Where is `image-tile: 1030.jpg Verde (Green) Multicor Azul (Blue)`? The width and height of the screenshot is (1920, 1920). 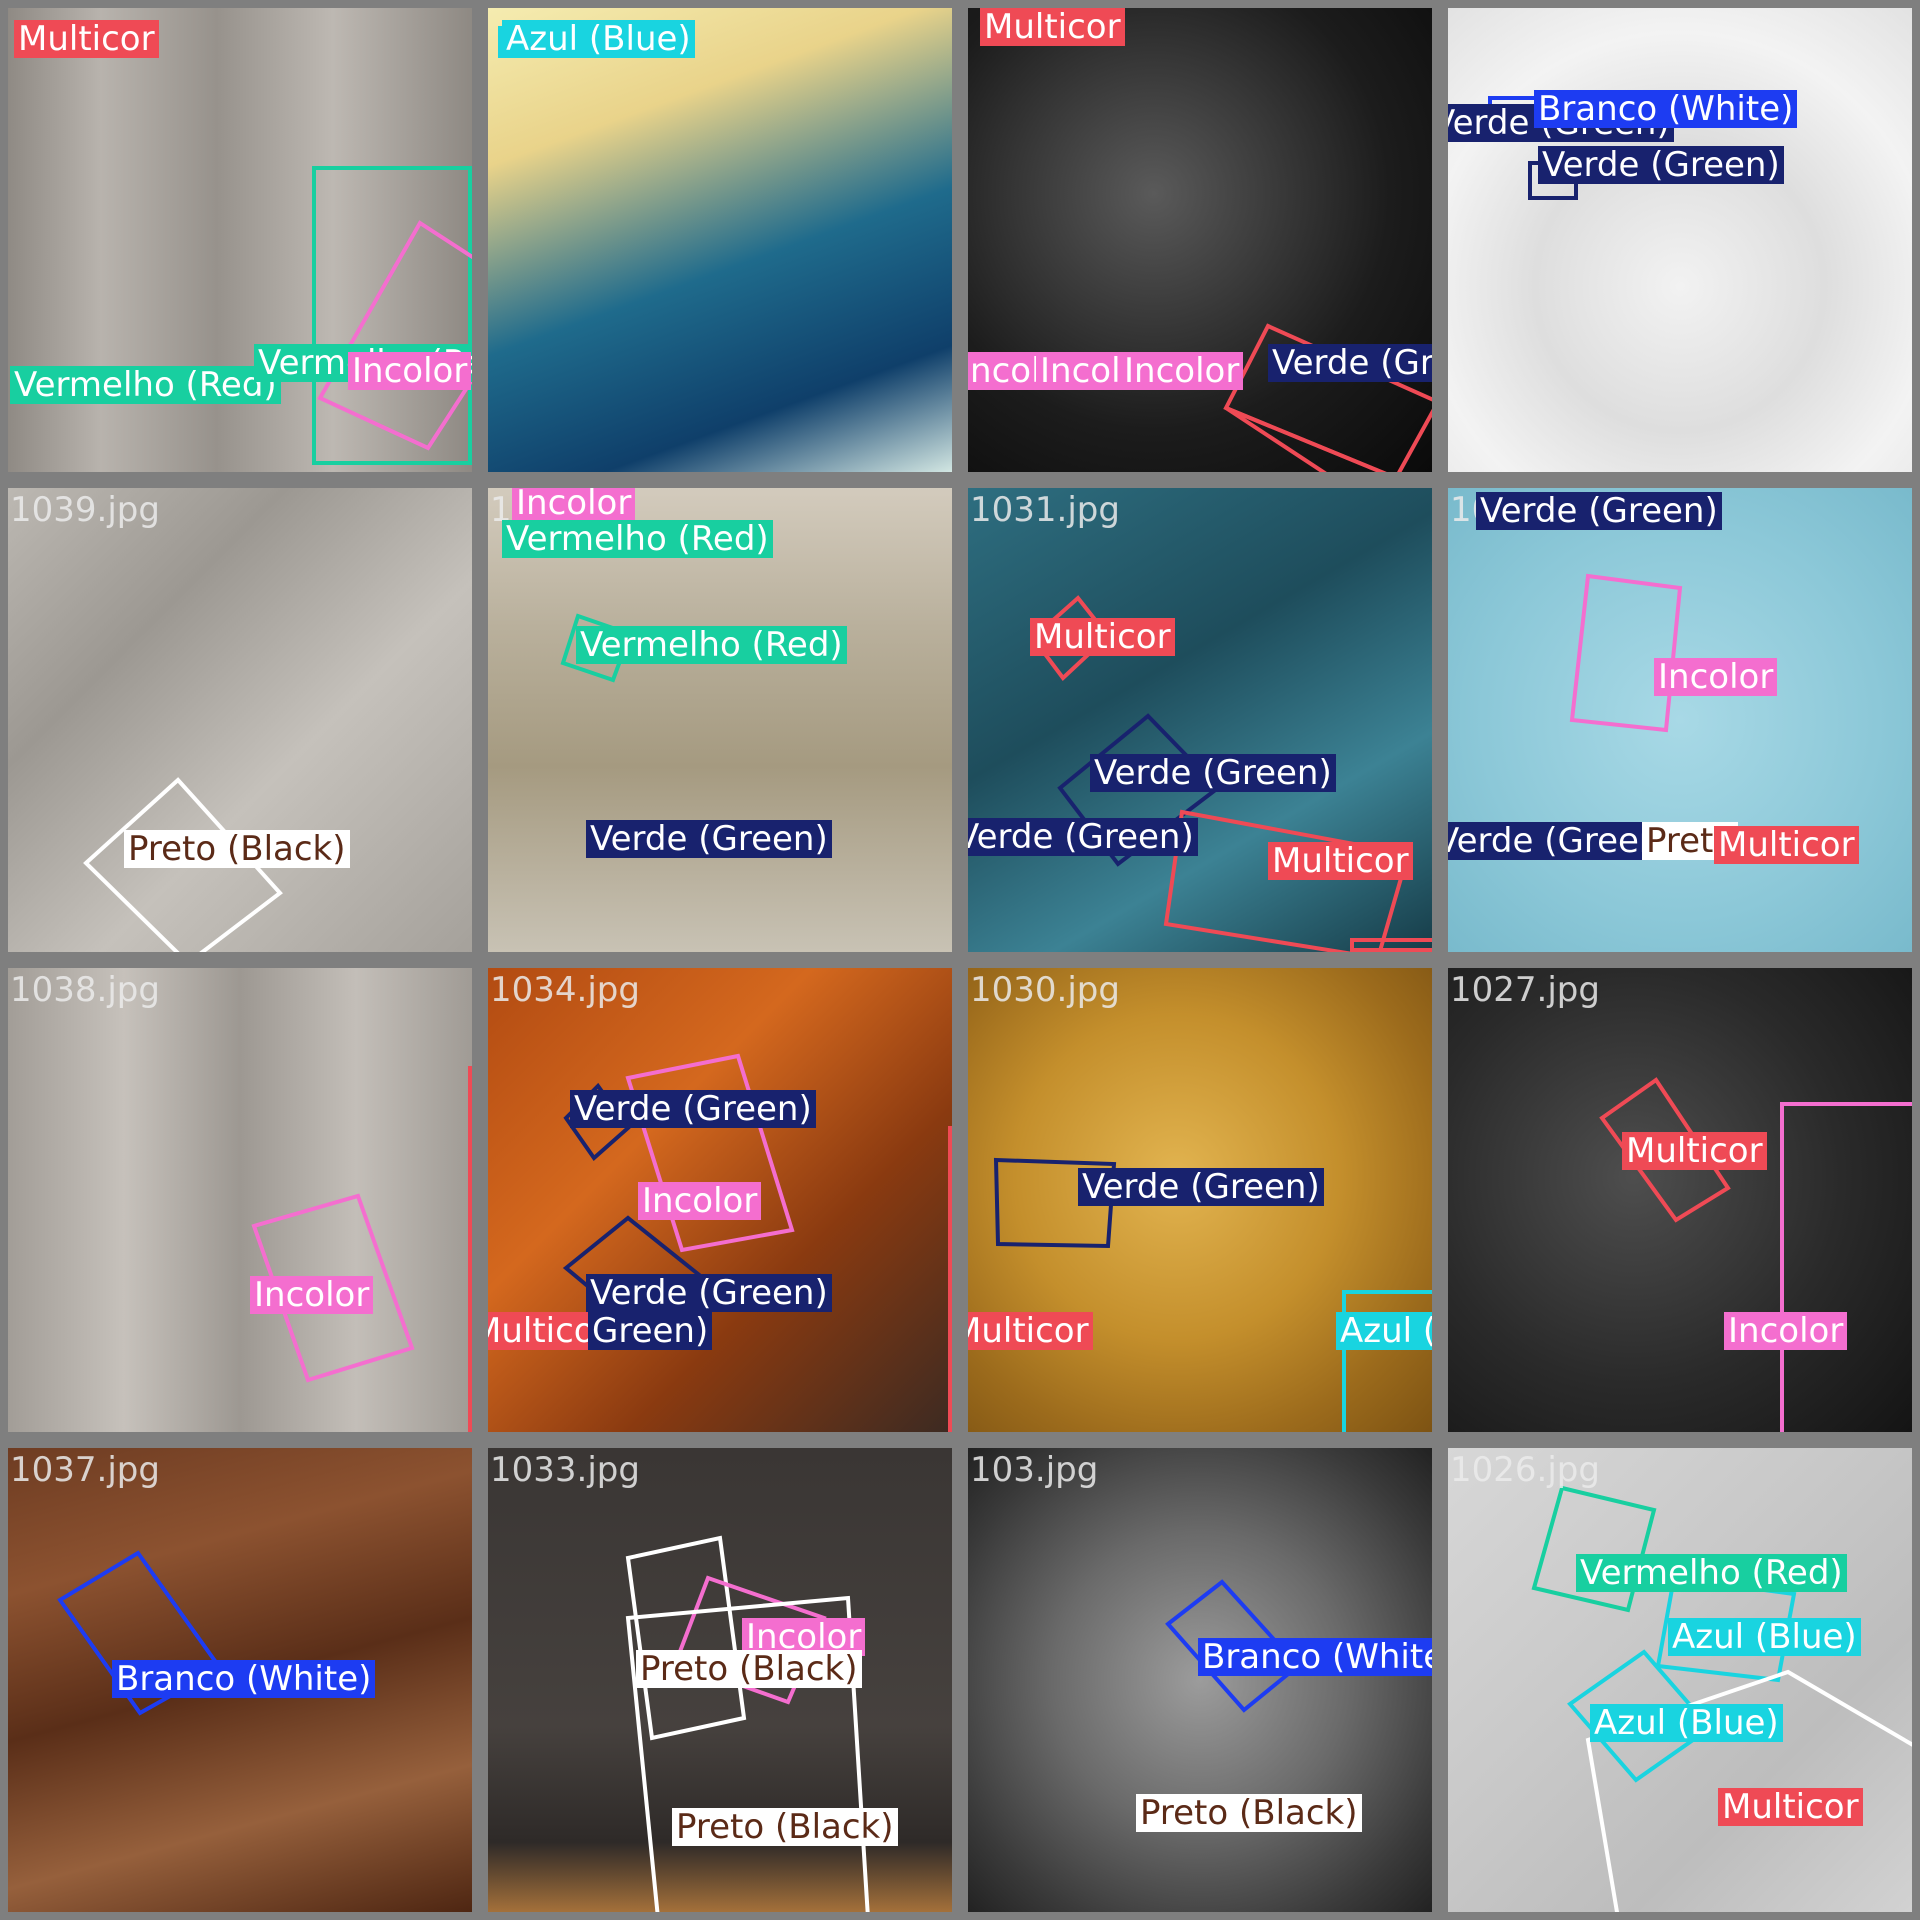 image-tile: 1030.jpg Verde (Green) Multicor Azul (Blue) is located at coordinates (1200, 1200).